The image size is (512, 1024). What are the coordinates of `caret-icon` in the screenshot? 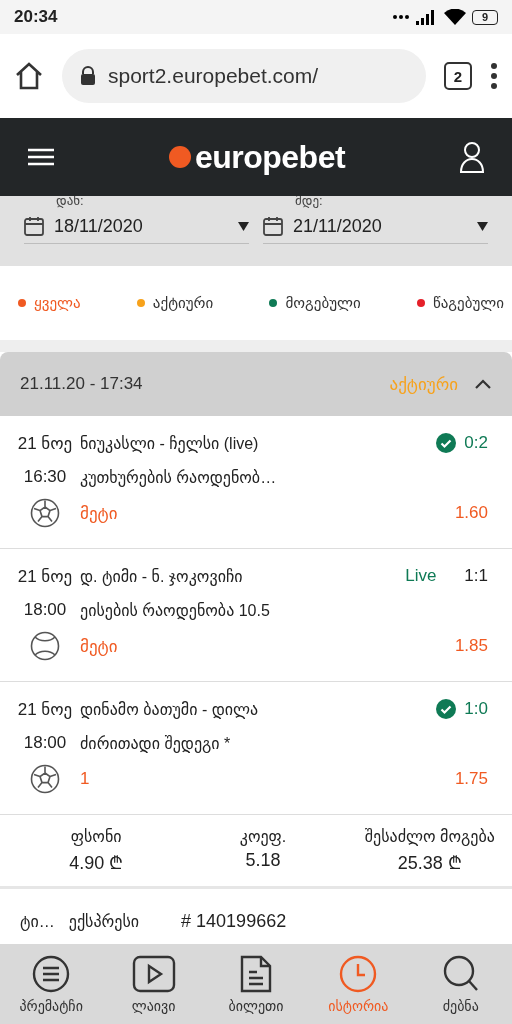 It's located at (483, 384).